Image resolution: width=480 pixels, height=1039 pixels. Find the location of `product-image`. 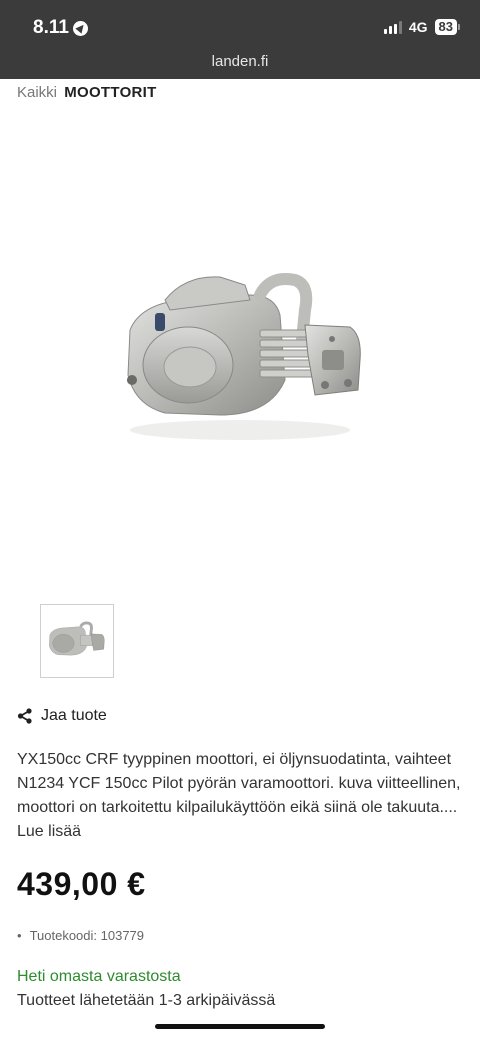

product-image is located at coordinates (245, 355).